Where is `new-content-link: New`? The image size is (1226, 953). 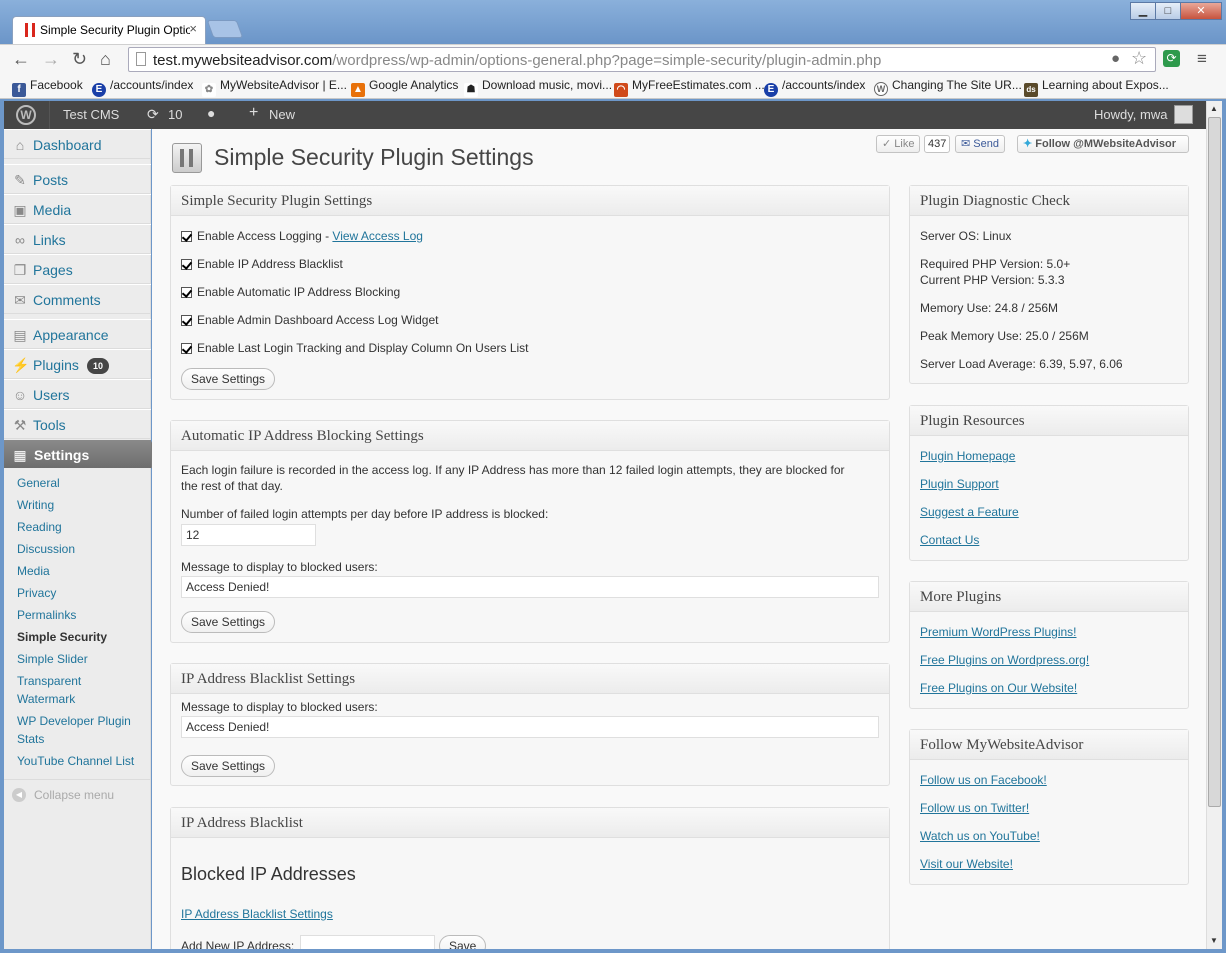 new-content-link: New is located at coordinates (282, 114).